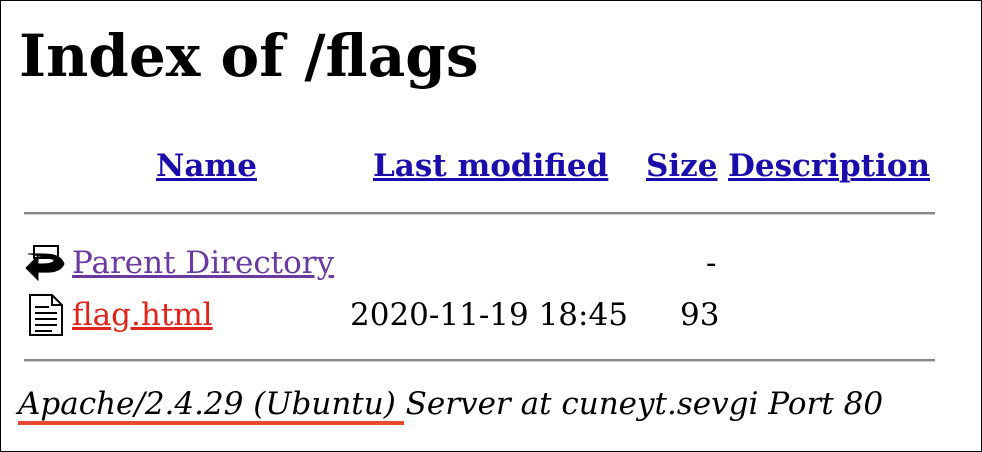 The width and height of the screenshot is (982, 452). Describe the element at coordinates (711, 263) in the screenshot. I see `size-cell: -` at that location.